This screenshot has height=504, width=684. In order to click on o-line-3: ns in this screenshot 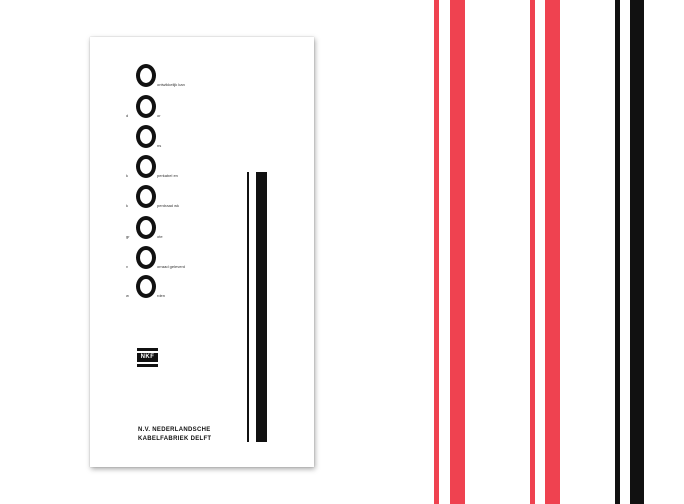, I will do `click(186, 138)`.